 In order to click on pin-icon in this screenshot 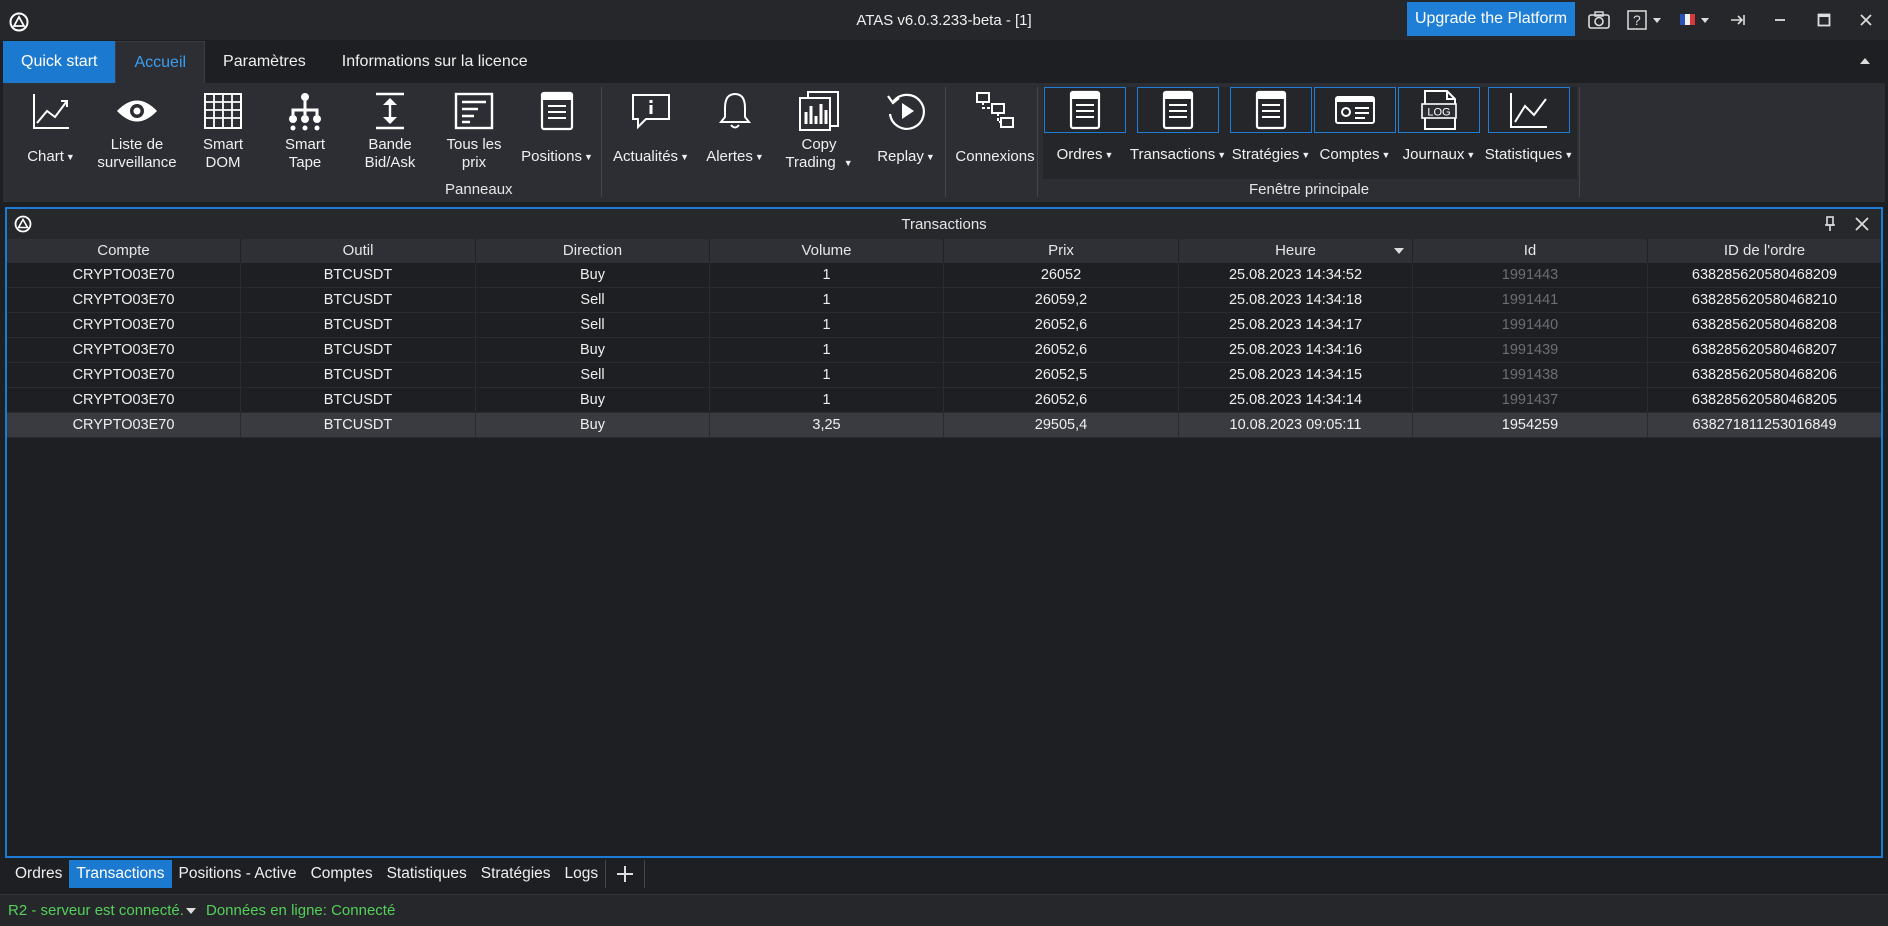, I will do `click(1830, 224)`.